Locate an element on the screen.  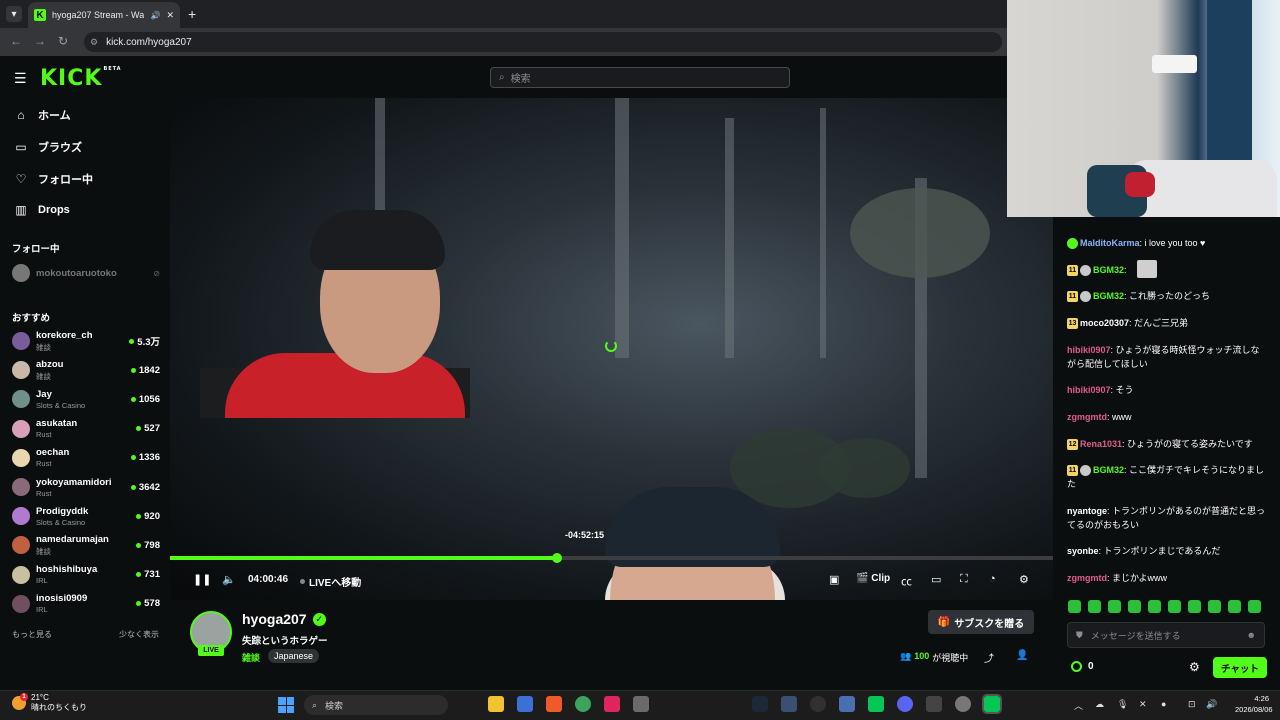
recommended-channel: korekore_ch 雑談 5.3万 is located at coordinates (86, 341).